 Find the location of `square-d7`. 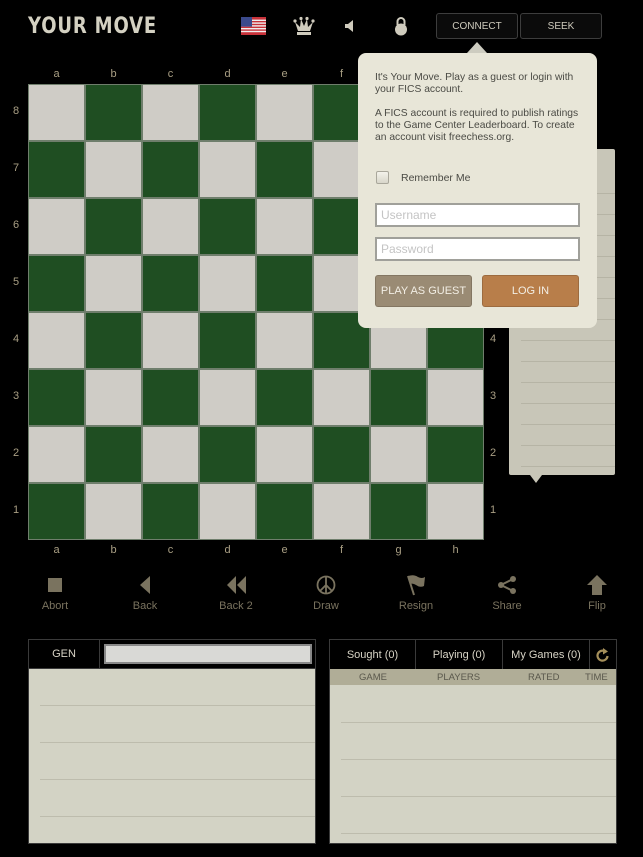

square-d7 is located at coordinates (227, 169).